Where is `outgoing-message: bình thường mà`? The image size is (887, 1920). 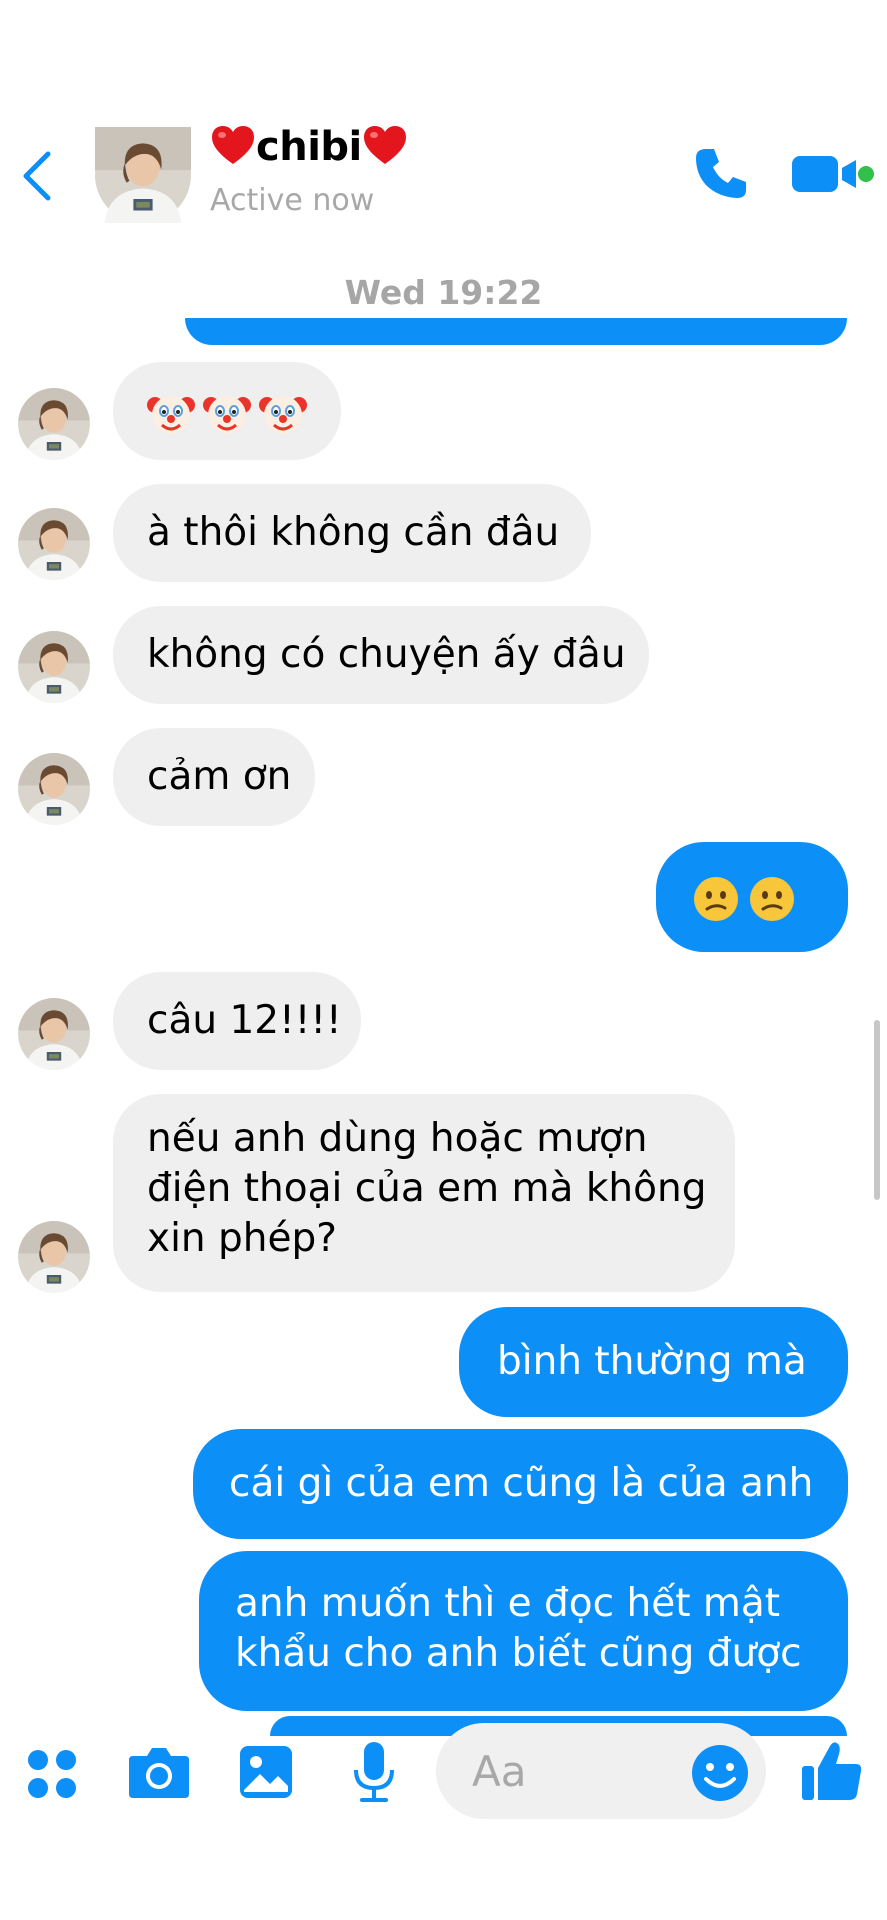 outgoing-message: bình thường mà is located at coordinates (653, 1362).